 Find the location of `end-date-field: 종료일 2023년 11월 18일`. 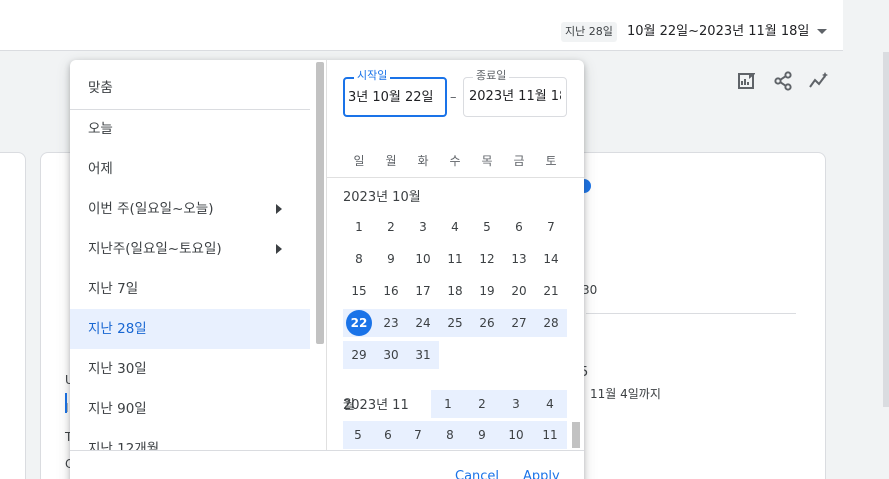

end-date-field: 종료일 2023년 11월 18일 is located at coordinates (515, 93).